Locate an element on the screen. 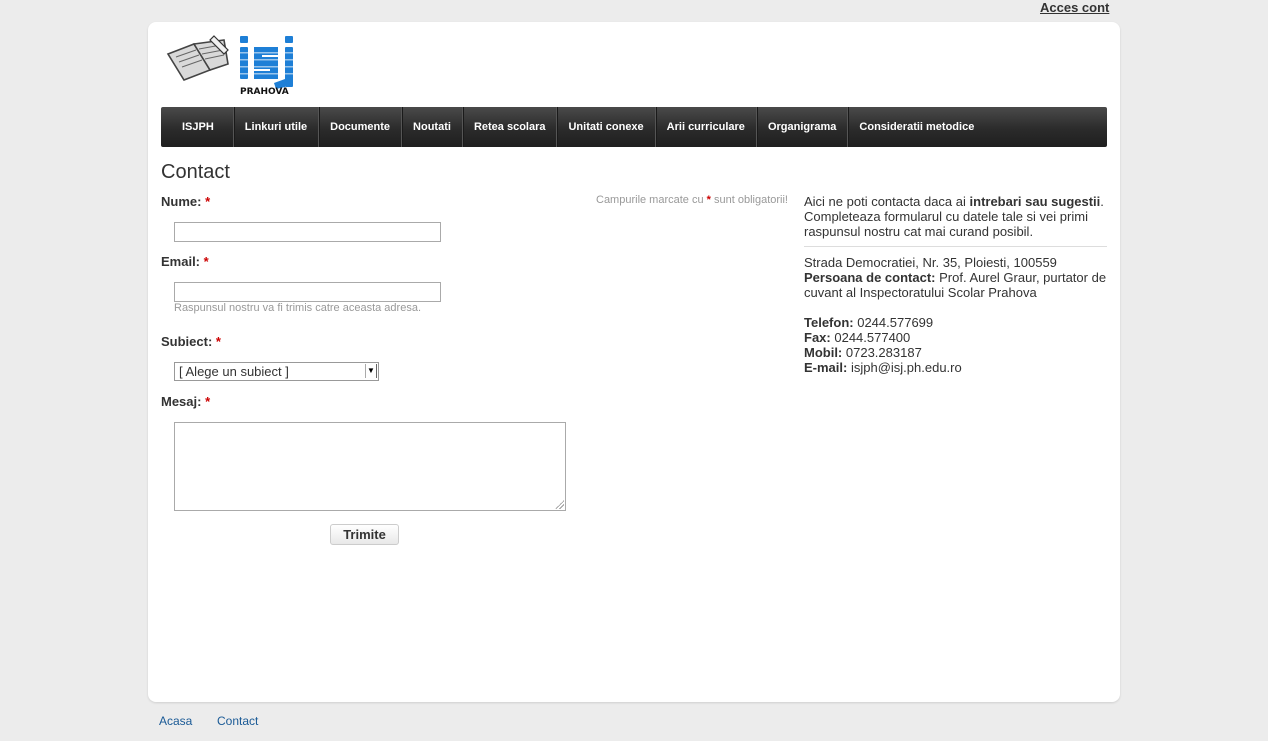 The width and height of the screenshot is (1268, 741). message-label: Mesaj: * is located at coordinates (185, 401).